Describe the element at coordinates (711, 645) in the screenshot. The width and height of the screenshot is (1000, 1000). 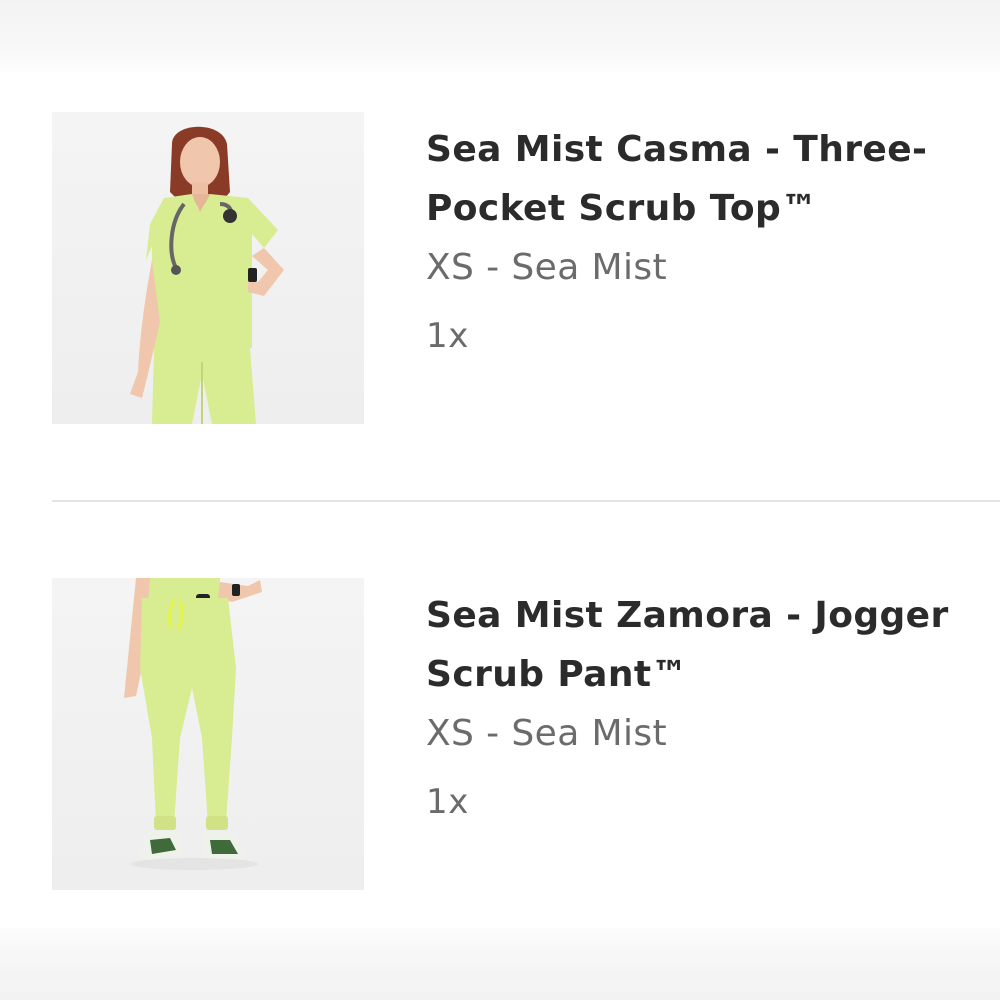
I see `product-title: Sea Mist Zamora - Jogger Scrub Pant™` at that location.